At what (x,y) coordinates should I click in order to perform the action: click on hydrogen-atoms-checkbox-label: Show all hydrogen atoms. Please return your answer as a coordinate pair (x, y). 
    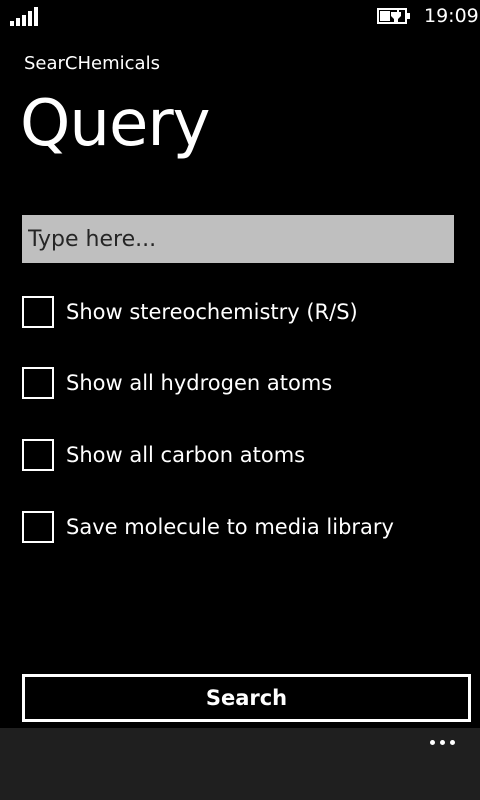
    Looking at the image, I should click on (199, 383).